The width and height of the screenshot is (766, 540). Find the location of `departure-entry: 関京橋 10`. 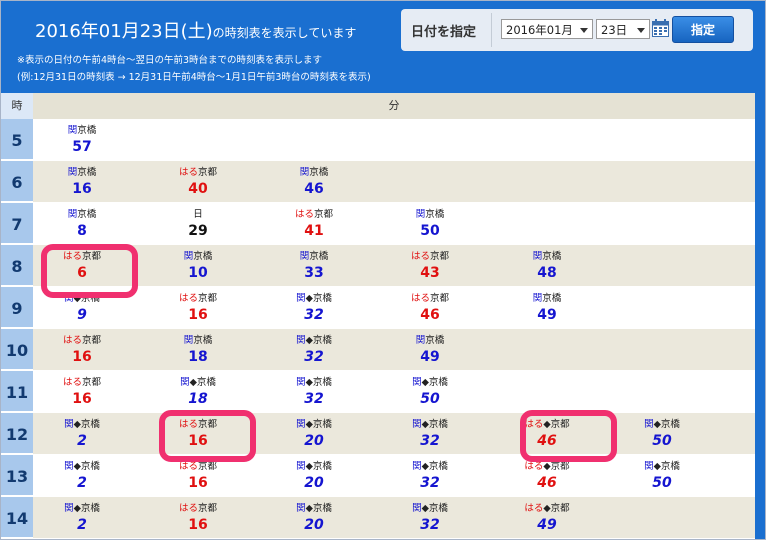

departure-entry: 関京橋 10 is located at coordinates (198, 265).